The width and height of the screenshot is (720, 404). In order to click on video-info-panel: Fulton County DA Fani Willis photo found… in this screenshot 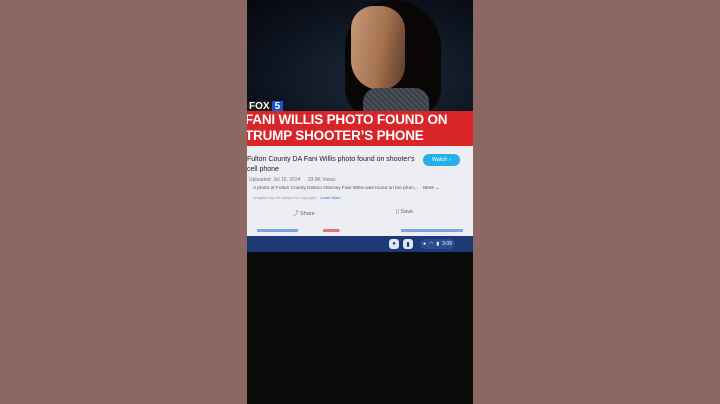, I will do `click(360, 191)`.